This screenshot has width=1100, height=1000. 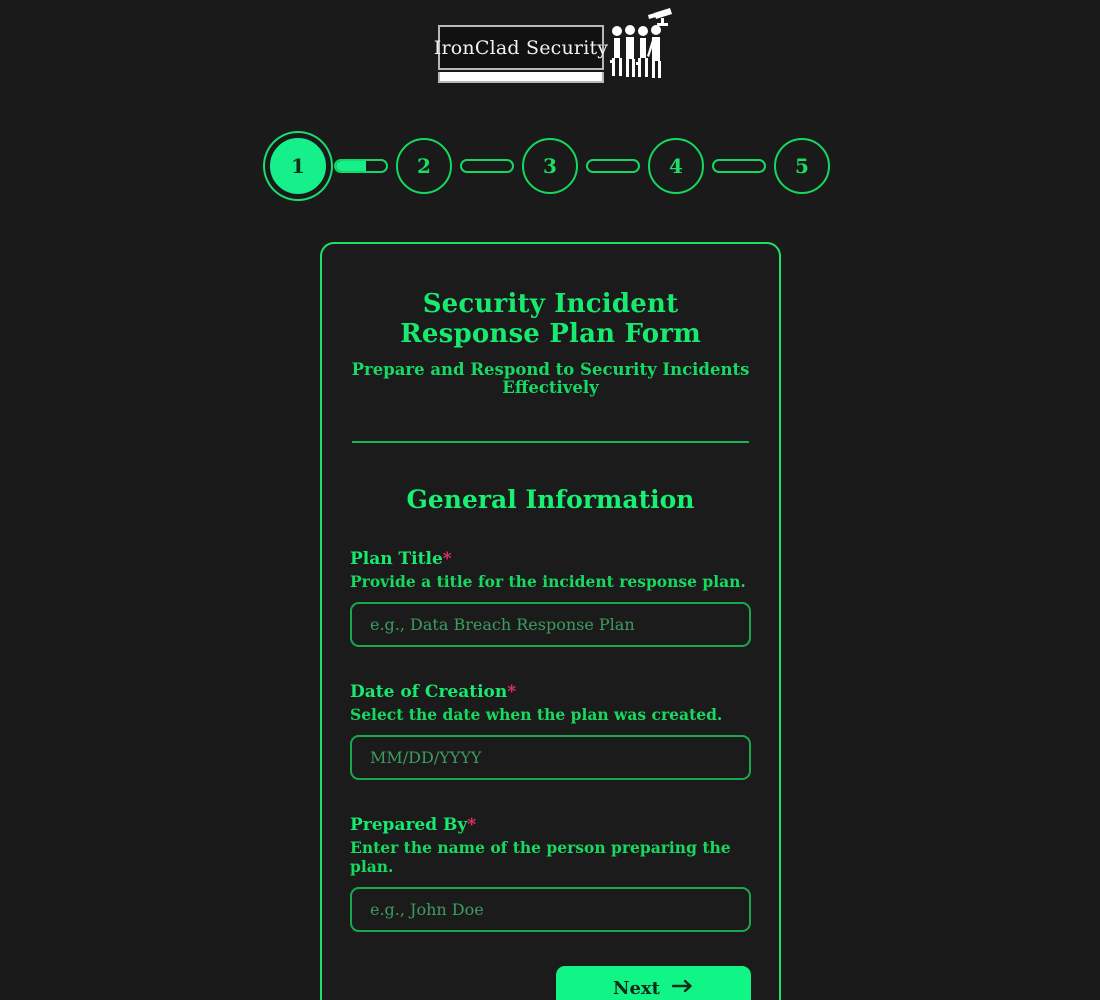 I want to click on step-slot-4: 4, so click(x=711, y=166).